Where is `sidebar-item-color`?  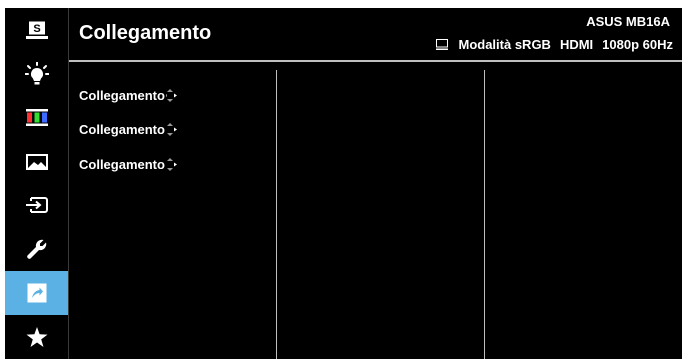
sidebar-item-color is located at coordinates (36, 118).